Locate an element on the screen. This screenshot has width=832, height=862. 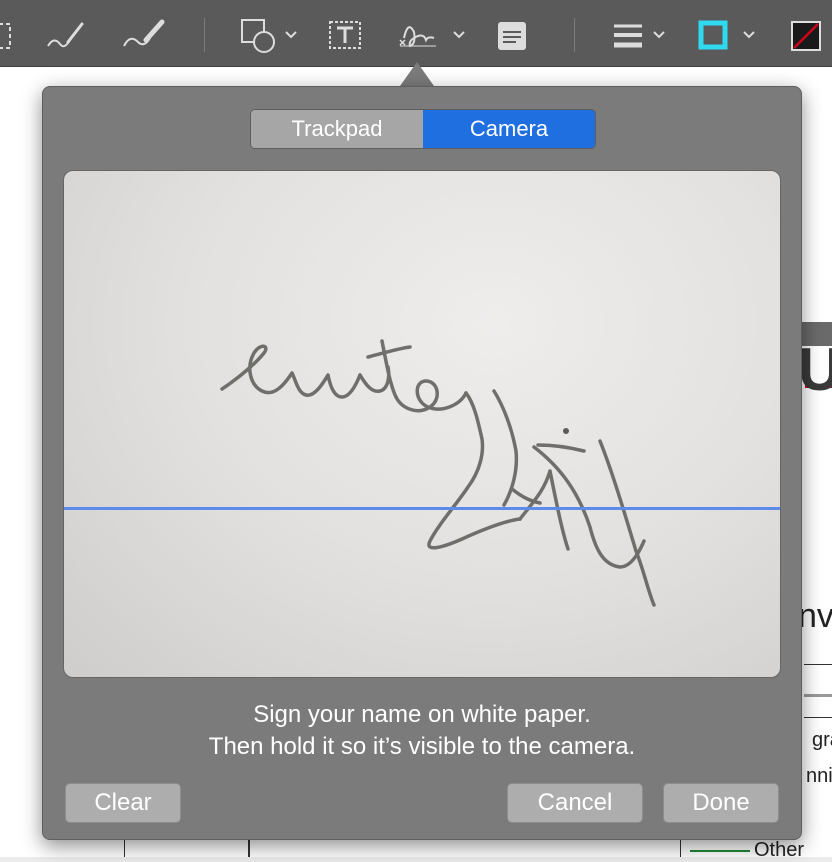
signature-baseline-guide is located at coordinates (422, 508).